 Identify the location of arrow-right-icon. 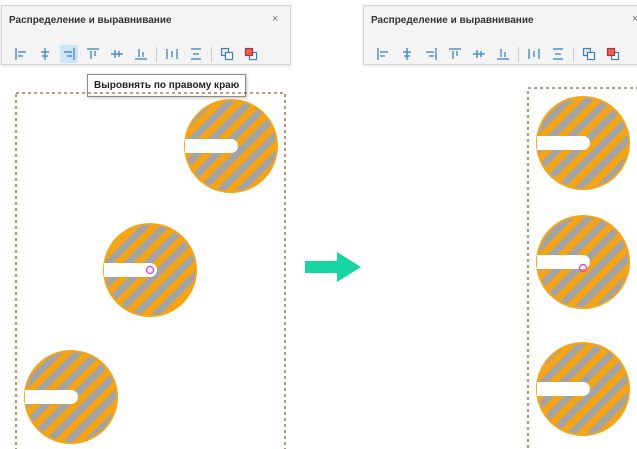
(333, 267).